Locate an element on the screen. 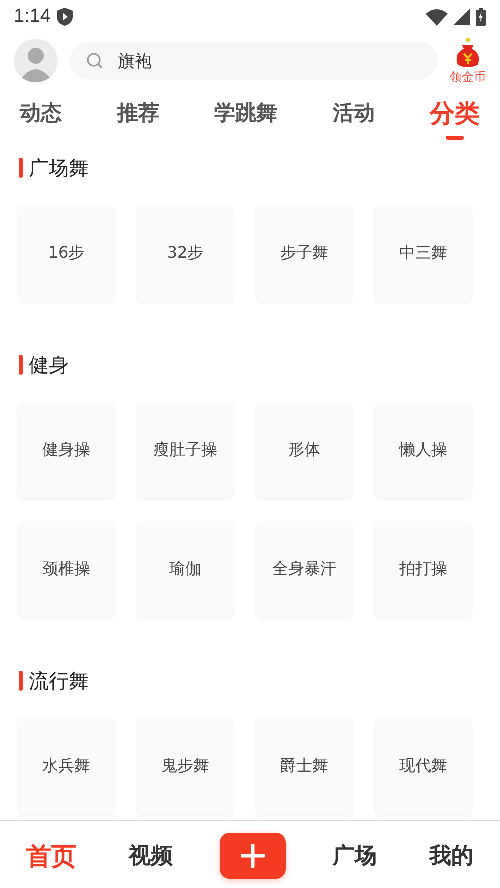  category-tile: 中三舞 is located at coordinates (423, 253).